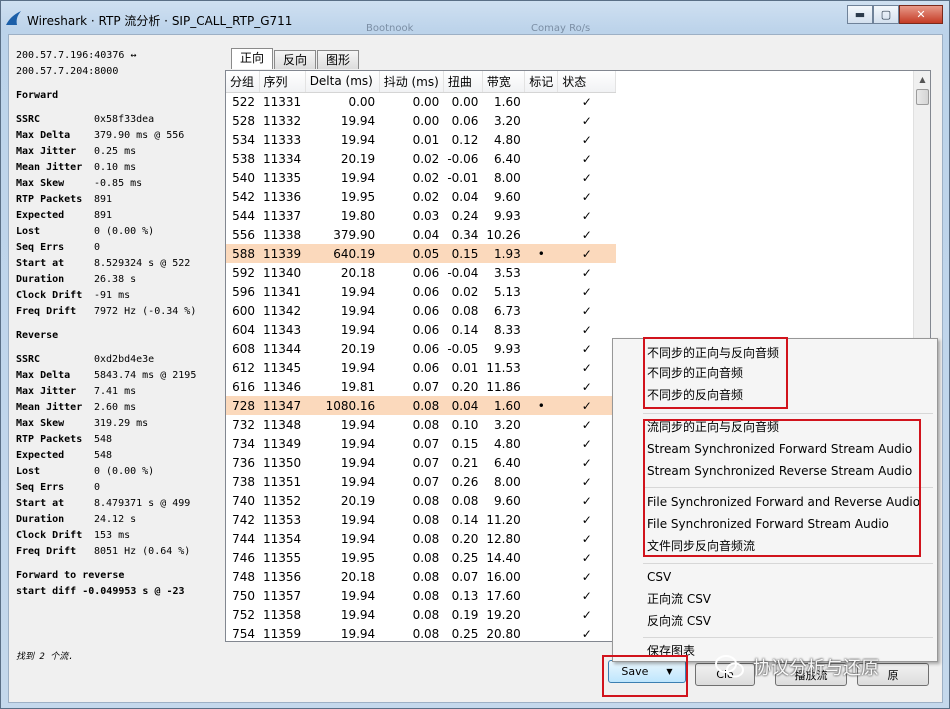 The width and height of the screenshot is (950, 709). Describe the element at coordinates (121, 200) in the screenshot. I see `forward-stat-row: RTP Packets 891` at that location.